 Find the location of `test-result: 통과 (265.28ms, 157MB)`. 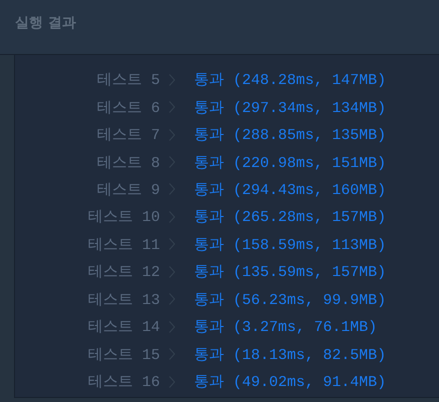

test-result: 통과 (265.28ms, 157MB) is located at coordinates (291, 217).